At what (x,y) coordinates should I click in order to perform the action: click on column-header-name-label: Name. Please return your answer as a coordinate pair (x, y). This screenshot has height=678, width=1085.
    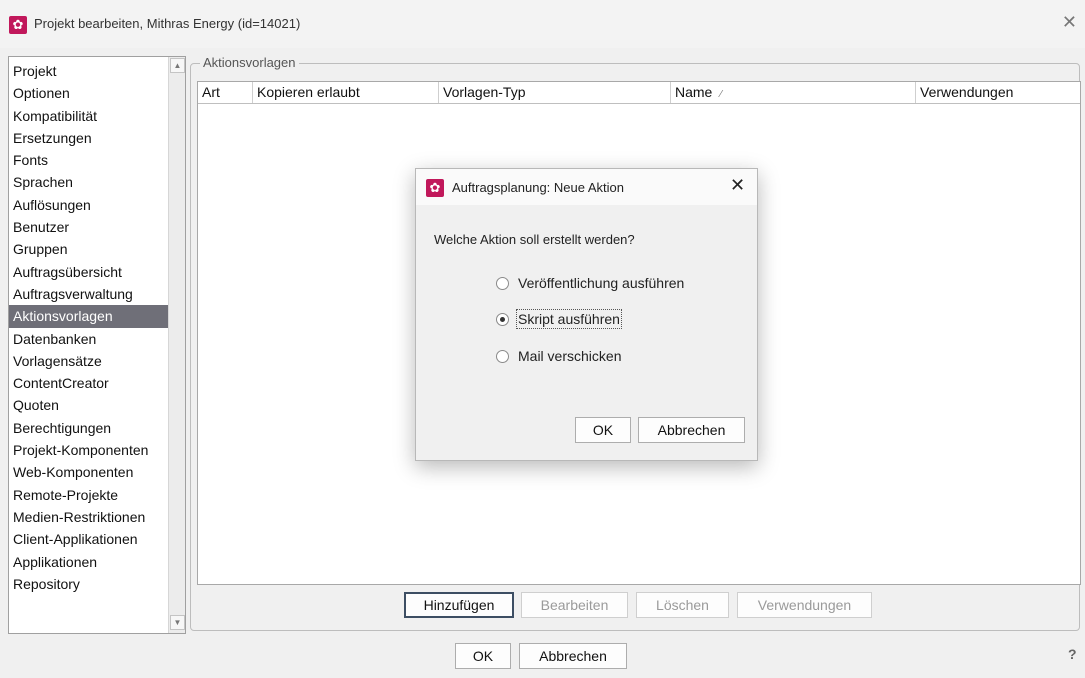
    Looking at the image, I should click on (694, 92).